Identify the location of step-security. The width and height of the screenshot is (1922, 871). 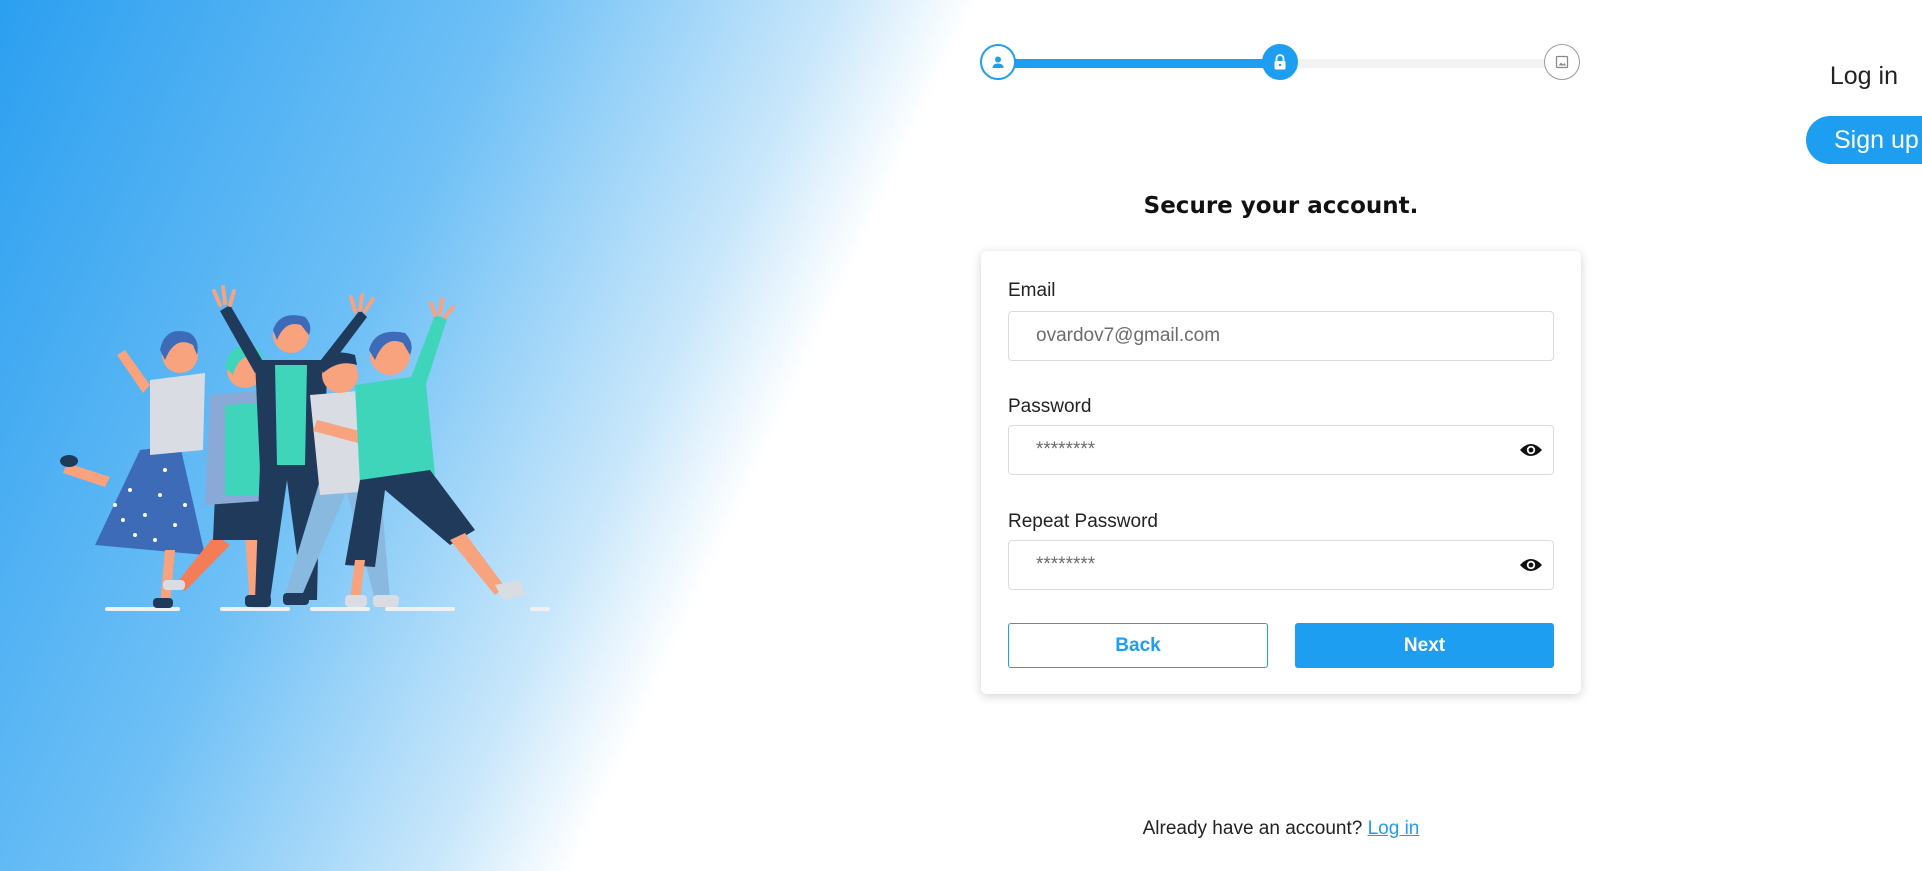
(1280, 62).